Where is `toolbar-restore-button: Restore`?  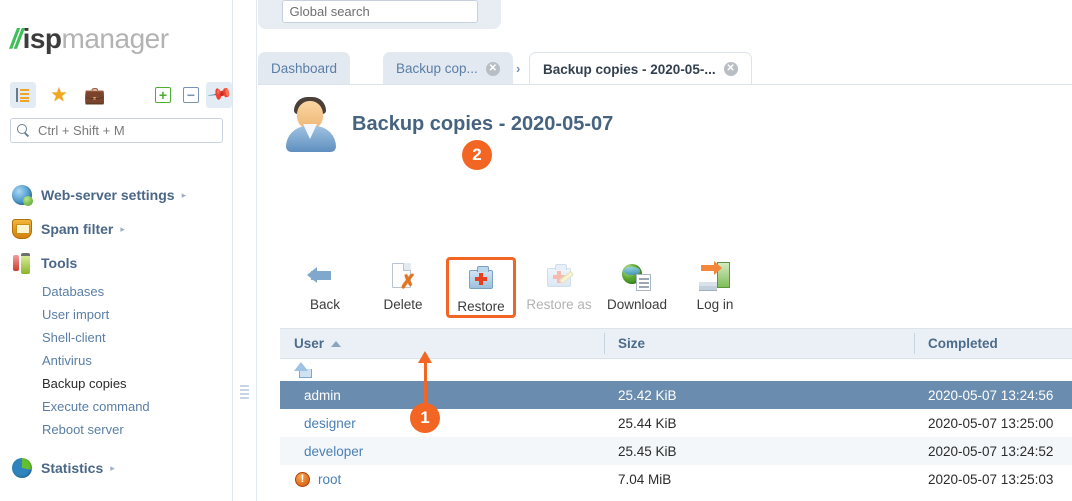
toolbar-restore-button: Restore is located at coordinates (481, 287).